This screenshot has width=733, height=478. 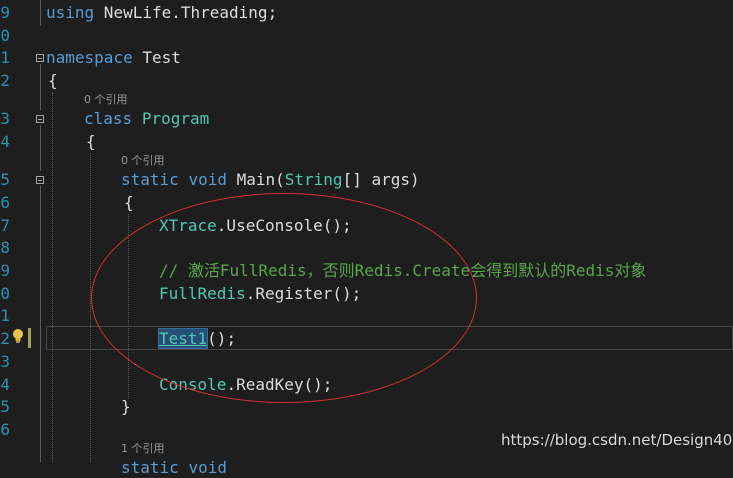 What do you see at coordinates (186, 12) in the screenshot?
I see `code-text: NewLife.Threading;` at bounding box center [186, 12].